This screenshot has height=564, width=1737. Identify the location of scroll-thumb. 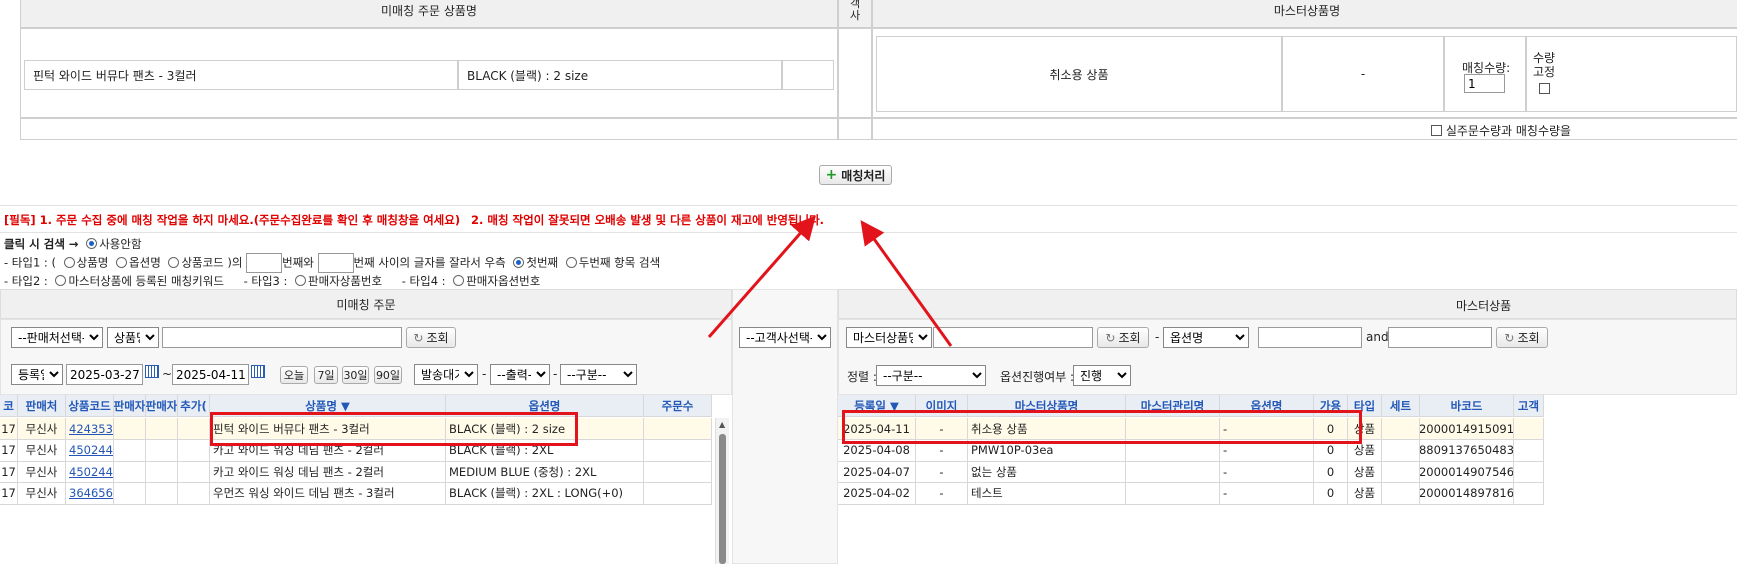
(722, 499).